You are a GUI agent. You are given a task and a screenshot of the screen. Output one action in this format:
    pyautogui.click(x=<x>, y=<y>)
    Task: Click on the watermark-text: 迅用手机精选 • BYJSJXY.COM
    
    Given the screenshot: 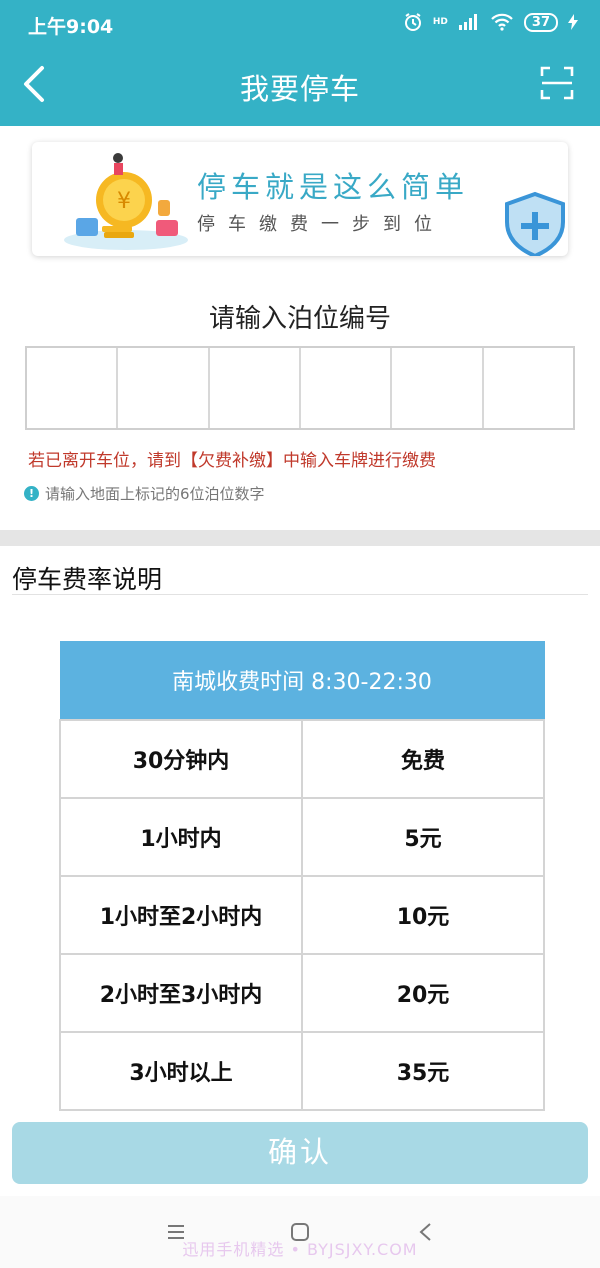 What is the action you would take?
    pyautogui.click(x=300, y=1249)
    